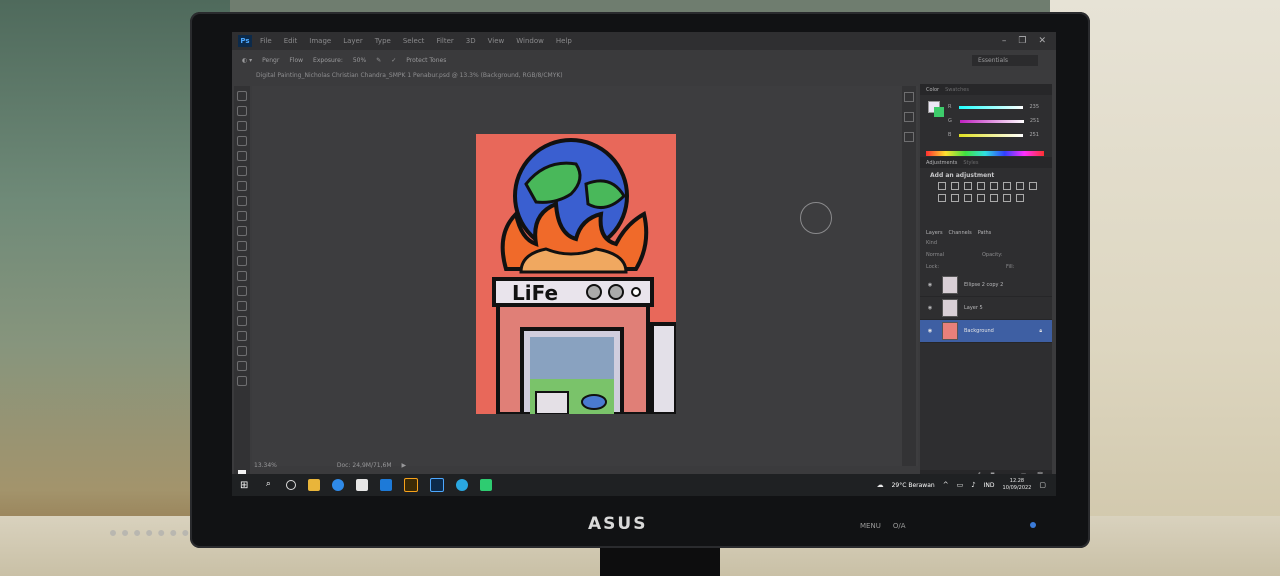 Image resolution: width=1280 pixels, height=576 pixels. I want to click on menu-window: Window, so click(530, 41).